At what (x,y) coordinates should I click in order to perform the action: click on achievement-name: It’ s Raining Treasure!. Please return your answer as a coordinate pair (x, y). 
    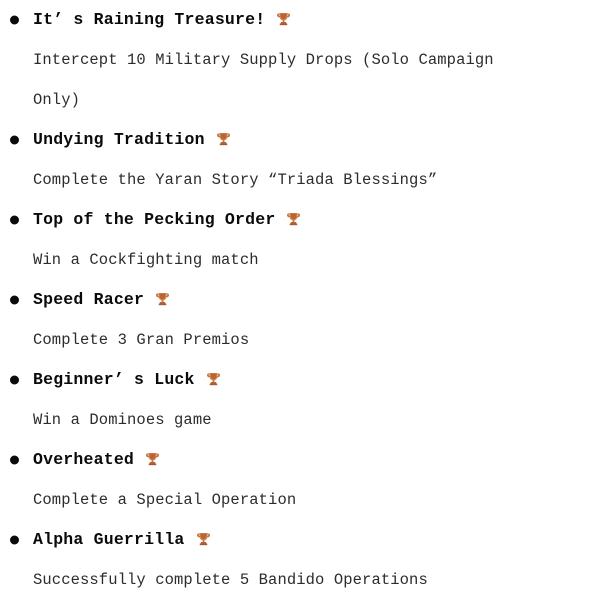
    Looking at the image, I should click on (149, 19).